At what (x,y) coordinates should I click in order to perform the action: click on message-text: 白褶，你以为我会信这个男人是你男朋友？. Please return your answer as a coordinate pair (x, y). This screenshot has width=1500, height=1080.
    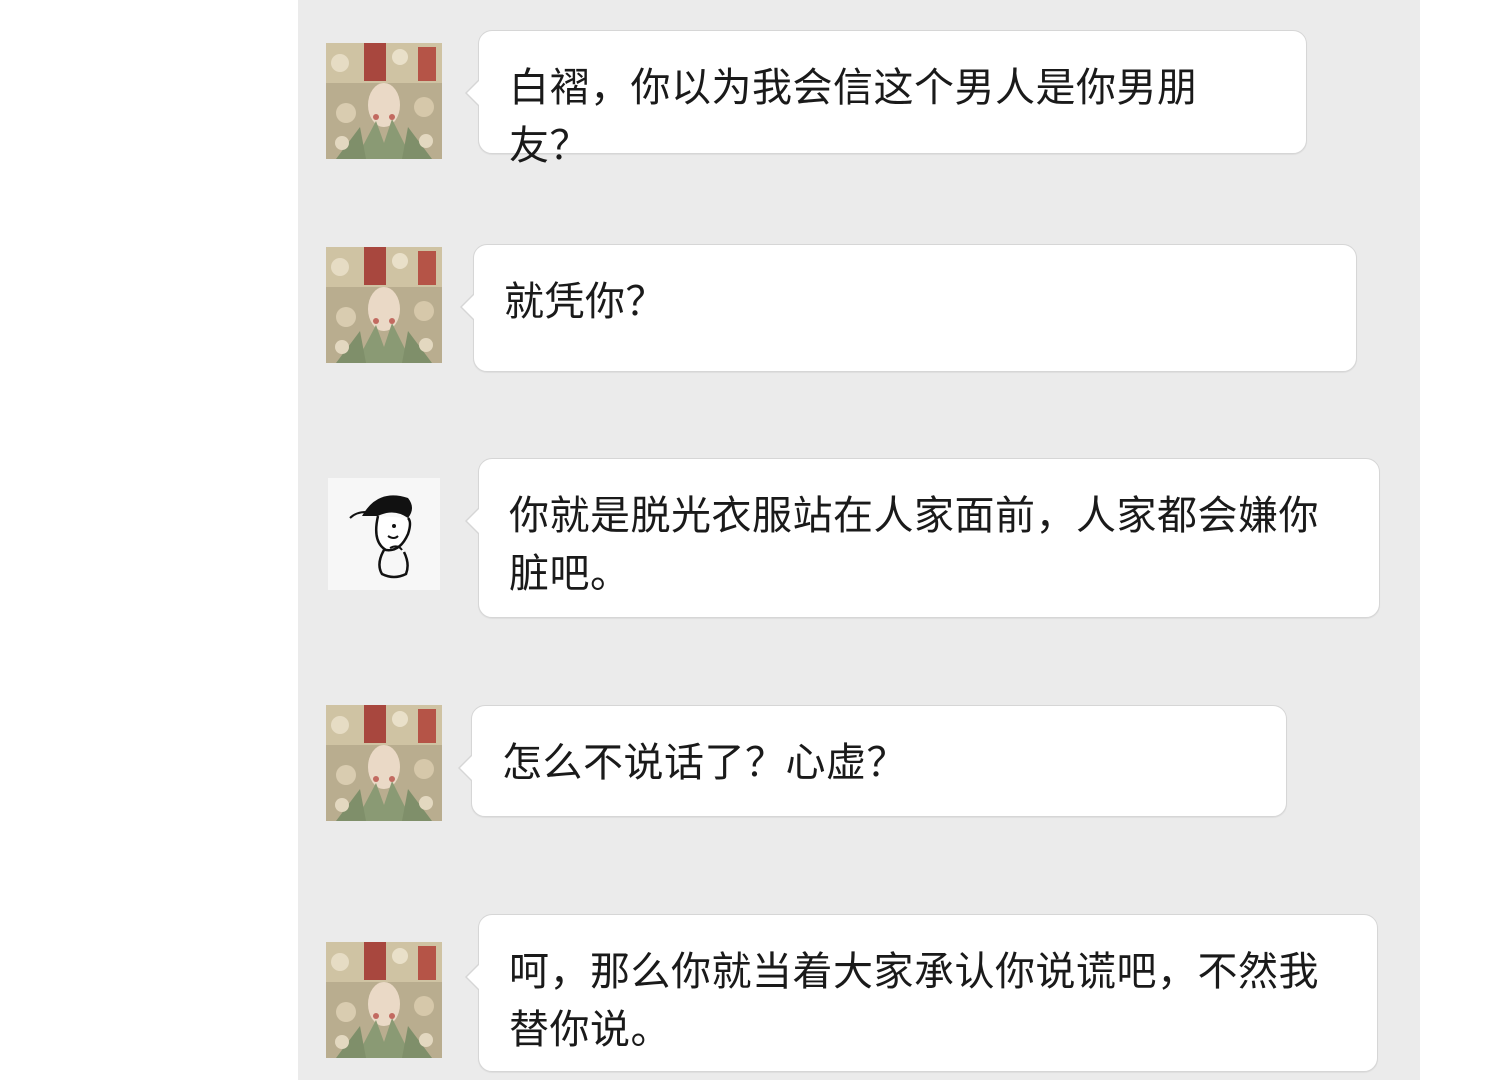
    Looking at the image, I should click on (853, 117).